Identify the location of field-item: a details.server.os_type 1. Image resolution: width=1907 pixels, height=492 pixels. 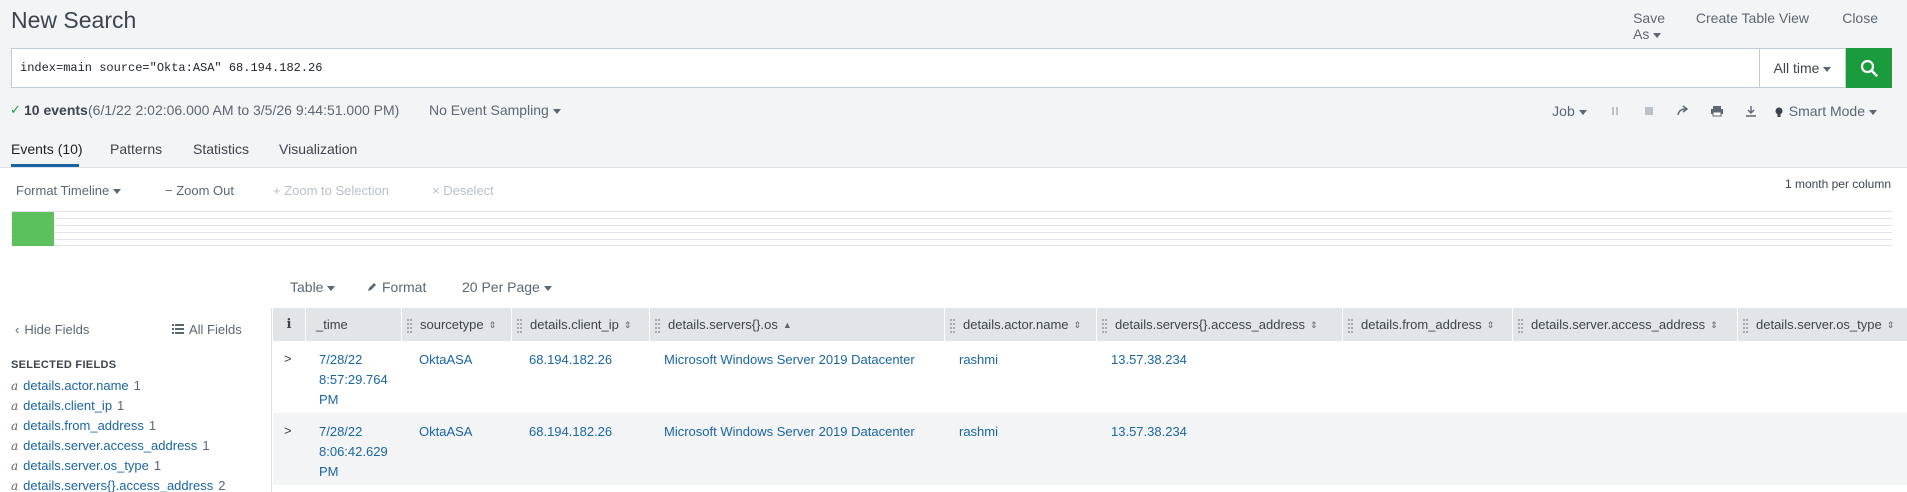
(118, 468).